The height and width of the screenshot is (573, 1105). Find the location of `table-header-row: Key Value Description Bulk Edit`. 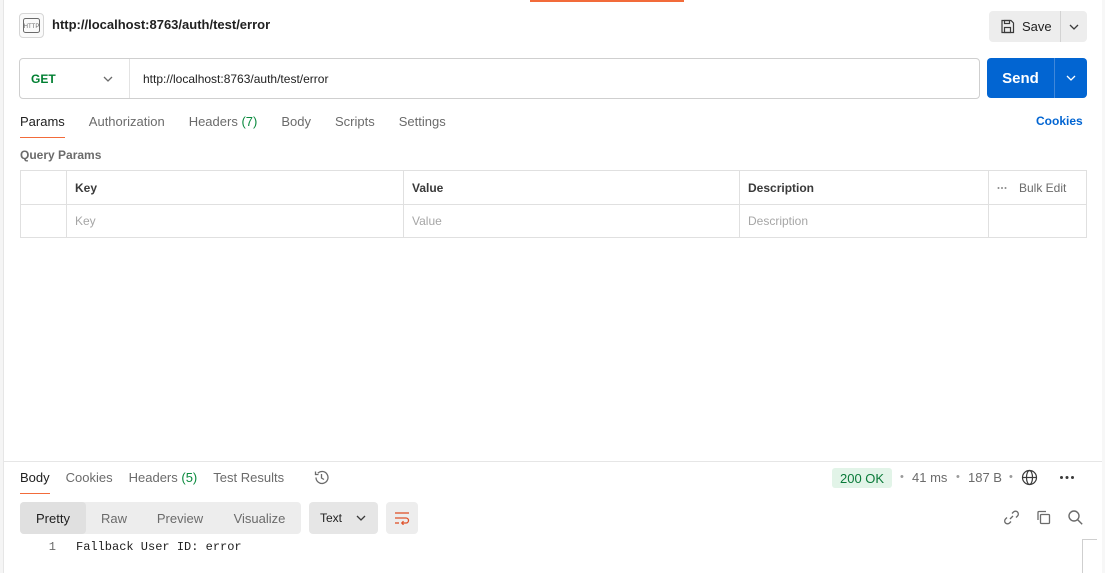

table-header-row: Key Value Description Bulk Edit is located at coordinates (553, 187).